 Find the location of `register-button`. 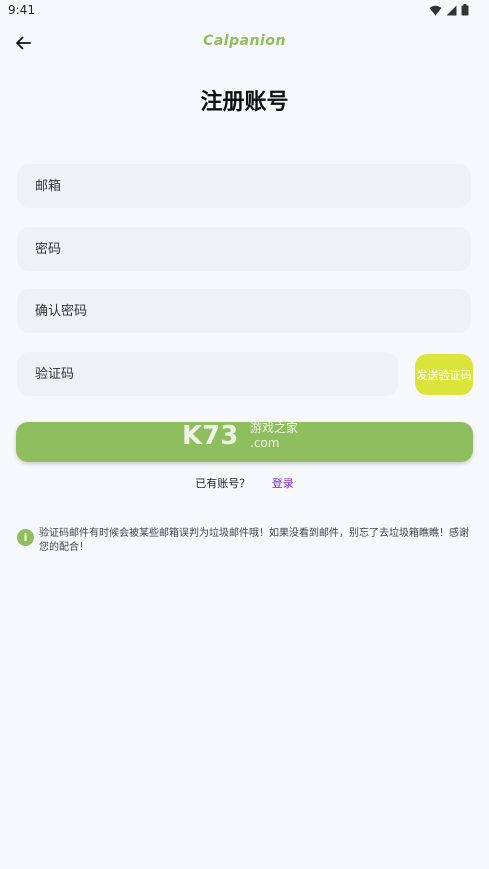

register-button is located at coordinates (244, 442).